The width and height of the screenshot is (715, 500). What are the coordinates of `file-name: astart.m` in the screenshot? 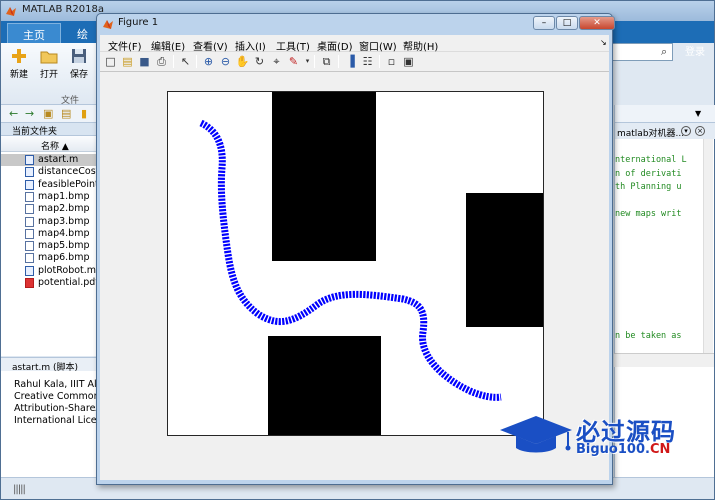 It's located at (58, 159).